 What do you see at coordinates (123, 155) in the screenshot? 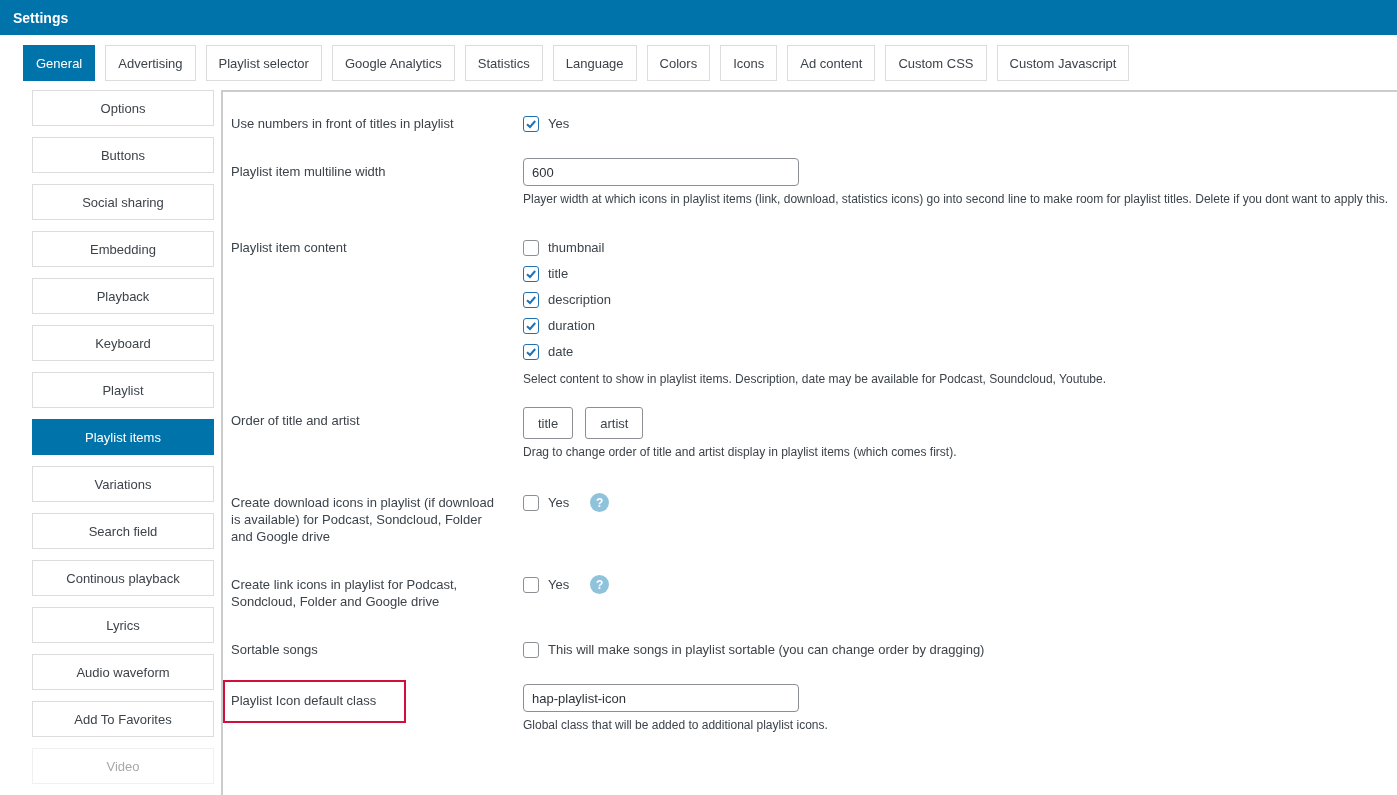
I see `sidebar-item: Buttons` at bounding box center [123, 155].